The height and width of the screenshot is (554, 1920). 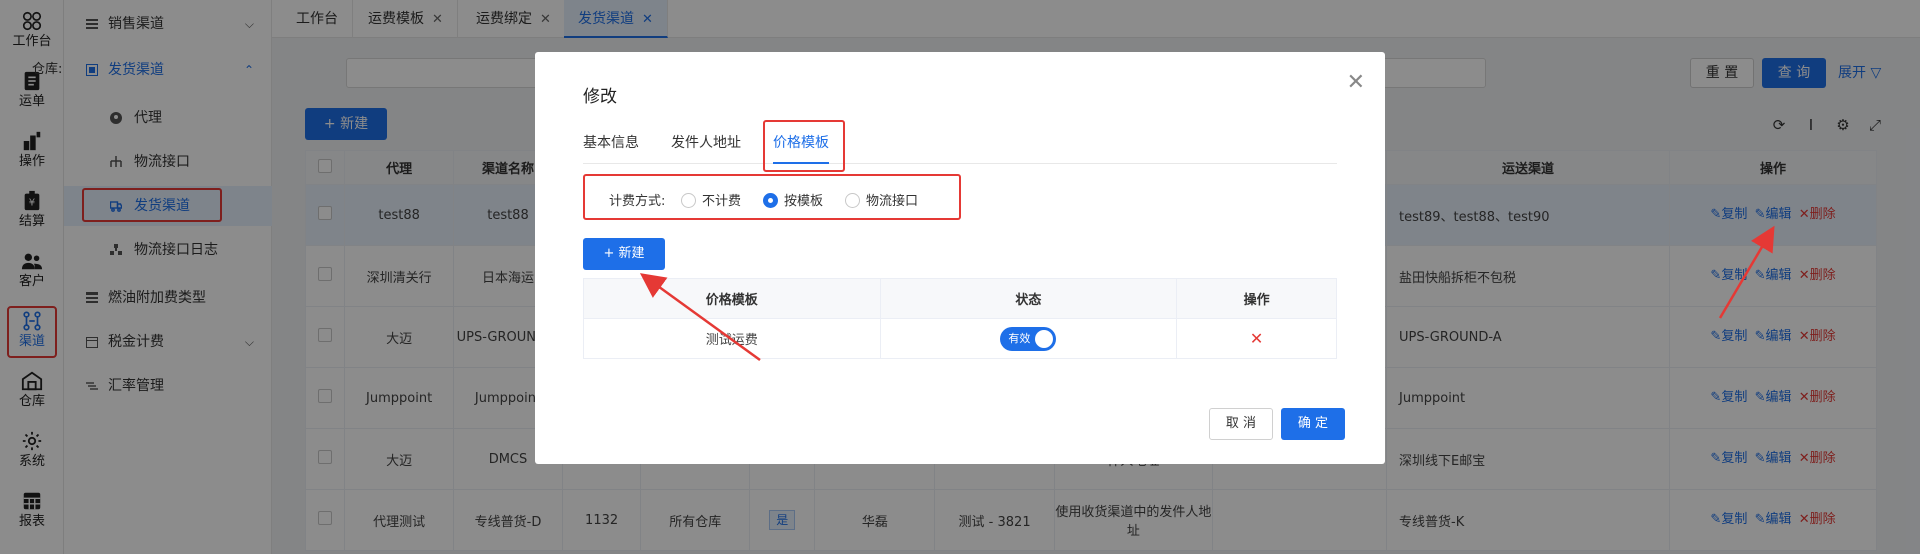 What do you see at coordinates (611, 143) in the screenshot?
I see `tab-basic-info: 基本信息` at bounding box center [611, 143].